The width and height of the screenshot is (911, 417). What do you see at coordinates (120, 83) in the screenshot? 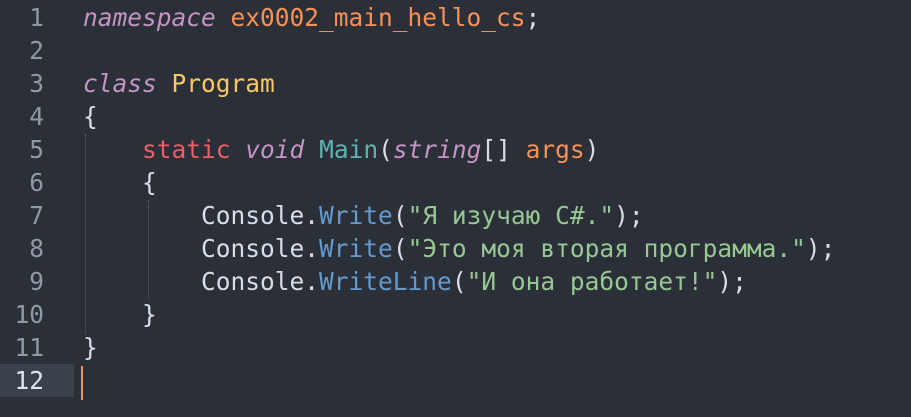
I see `code-token: class` at bounding box center [120, 83].